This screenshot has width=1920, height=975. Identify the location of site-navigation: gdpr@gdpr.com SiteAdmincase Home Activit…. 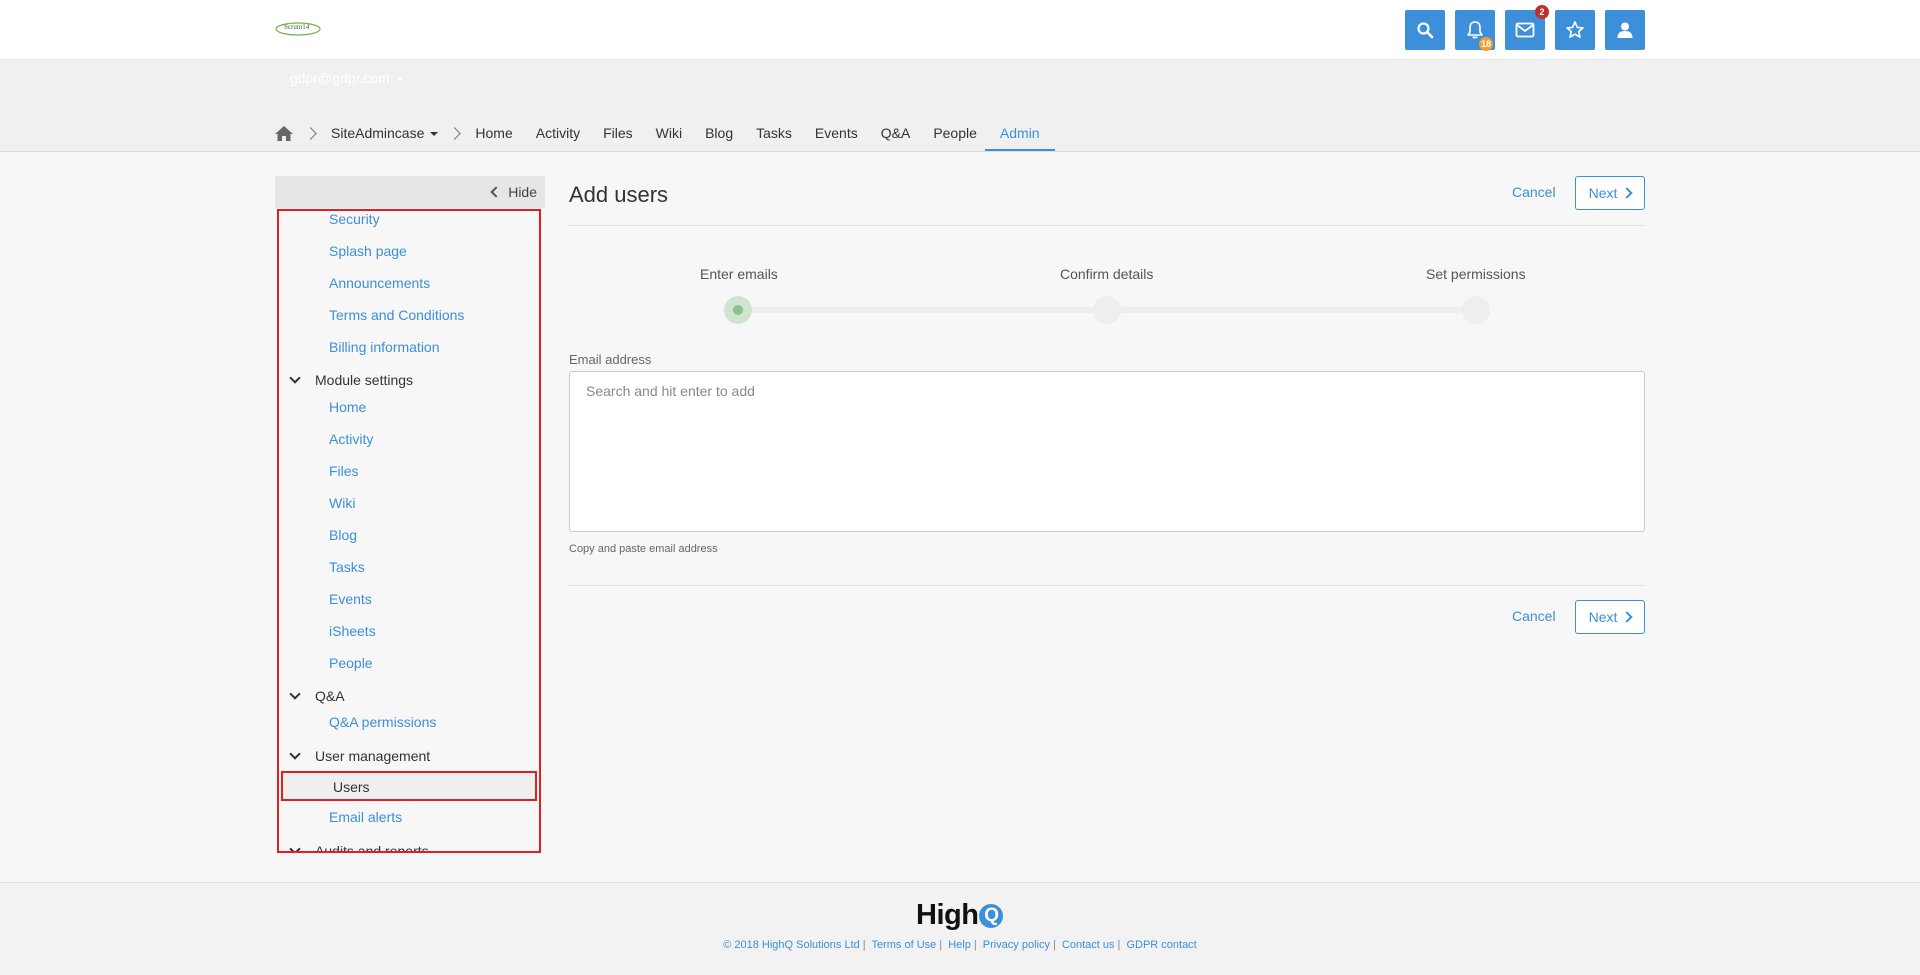
(960, 106).